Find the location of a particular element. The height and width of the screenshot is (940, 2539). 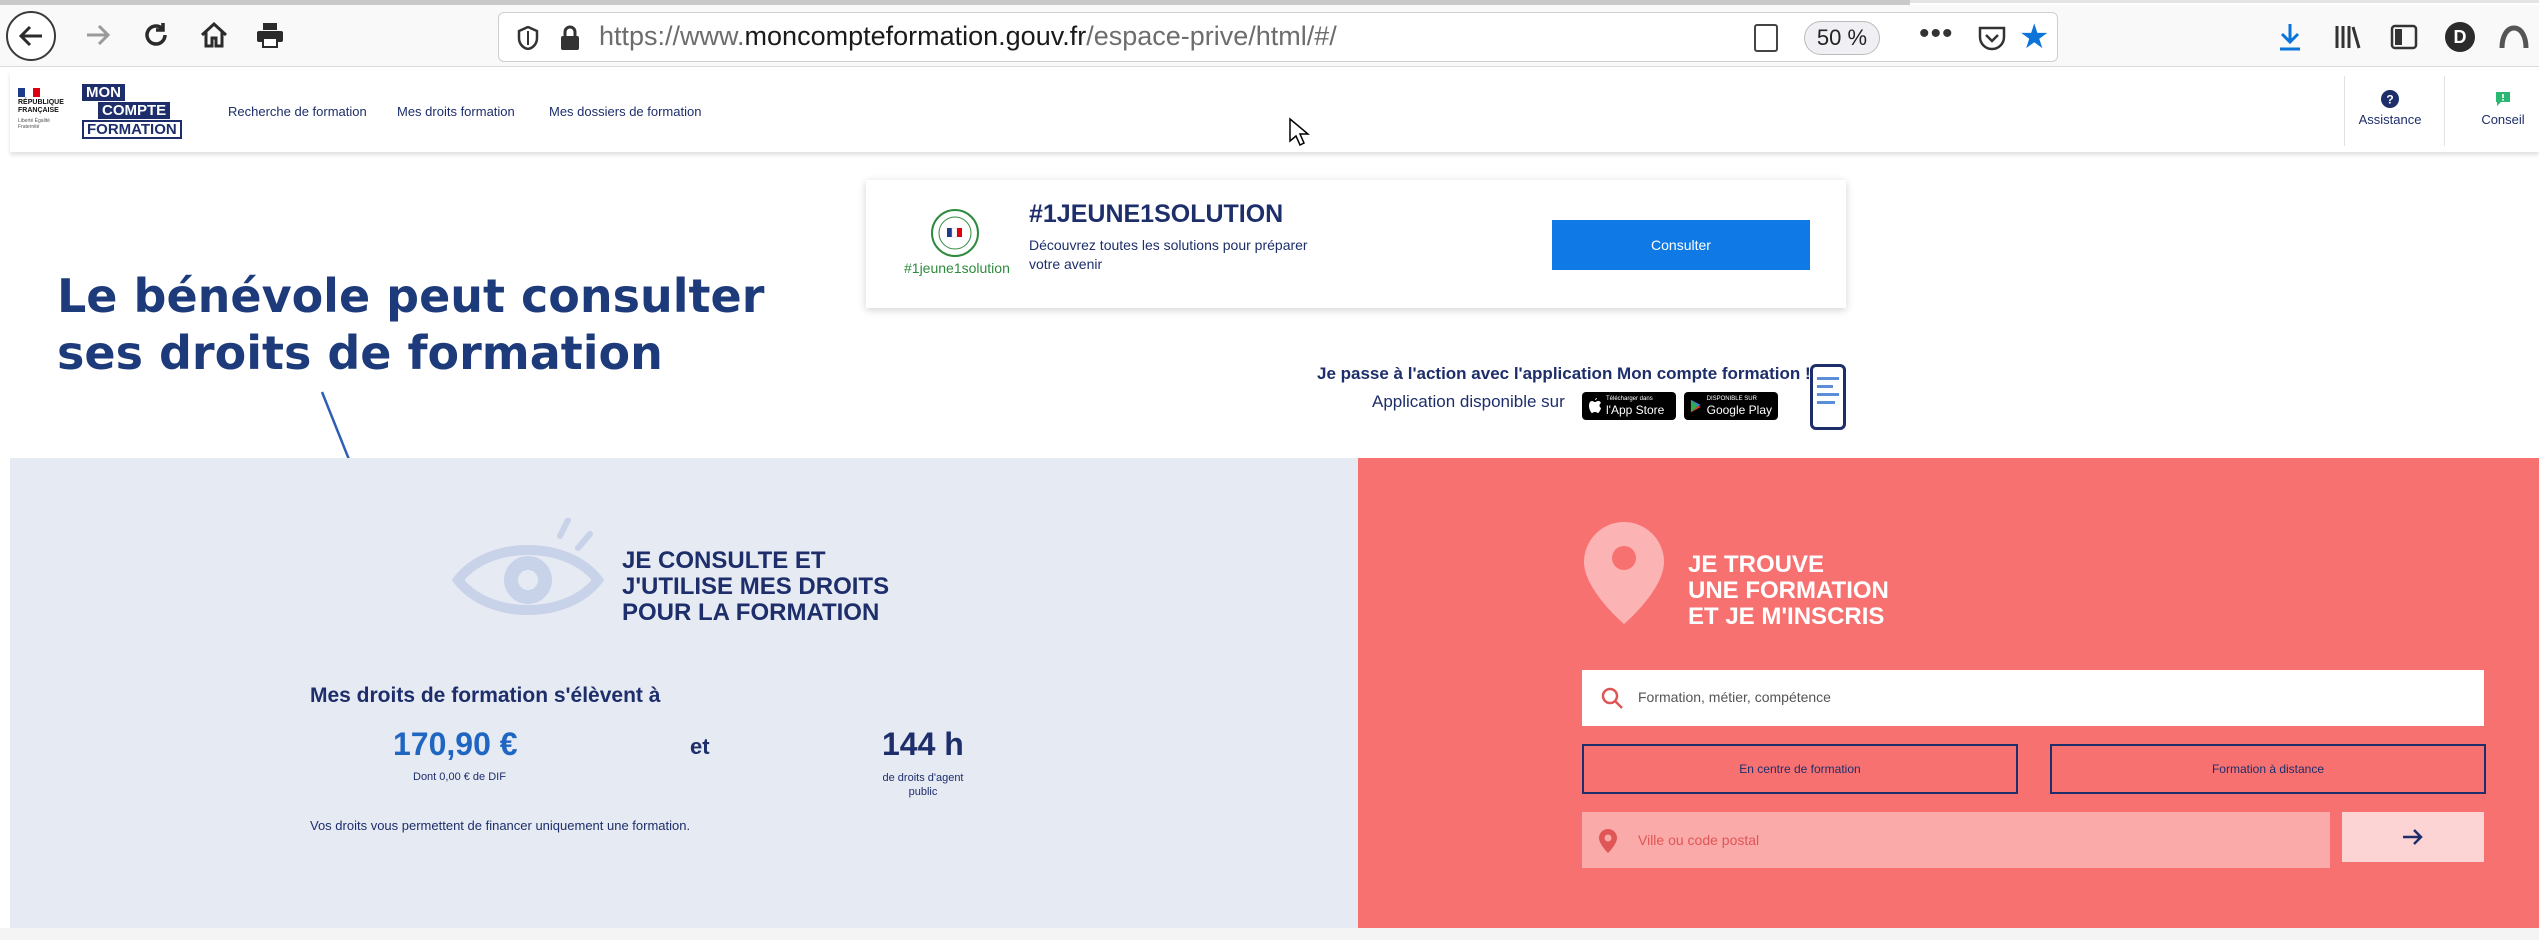

french-flag-icon is located at coordinates (29, 92).